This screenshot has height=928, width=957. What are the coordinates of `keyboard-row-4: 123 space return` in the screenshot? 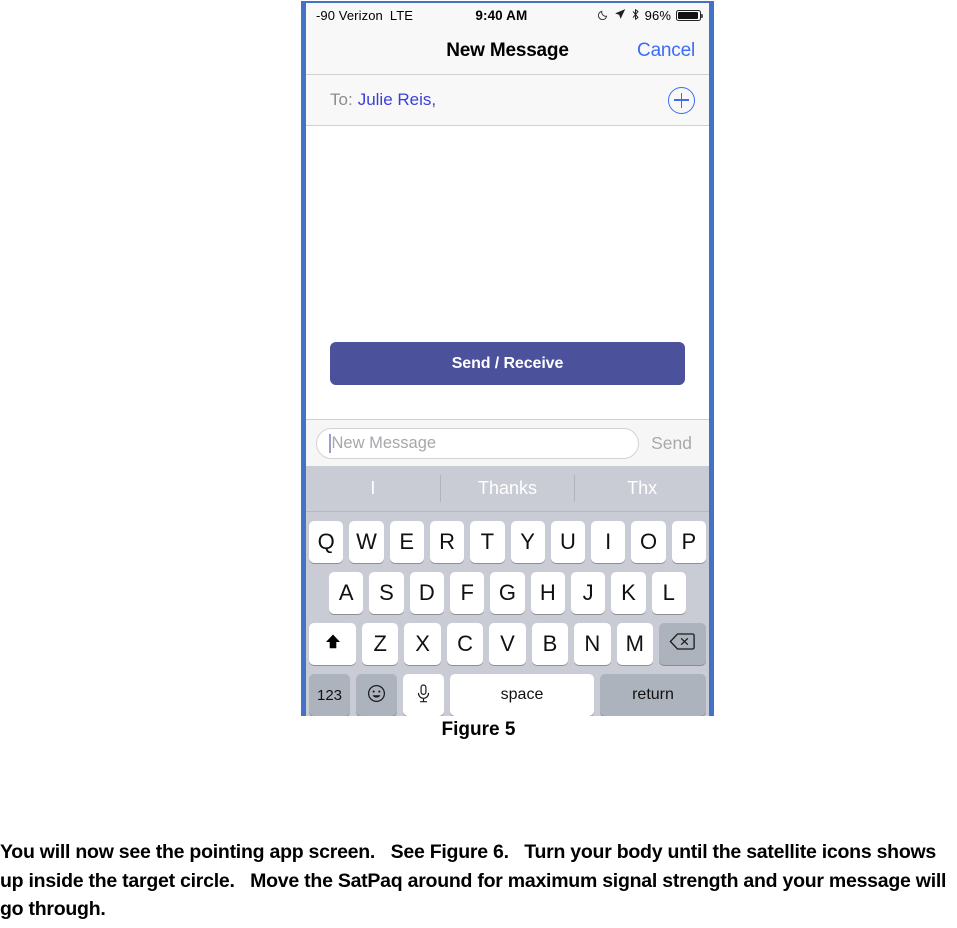 It's located at (507, 695).